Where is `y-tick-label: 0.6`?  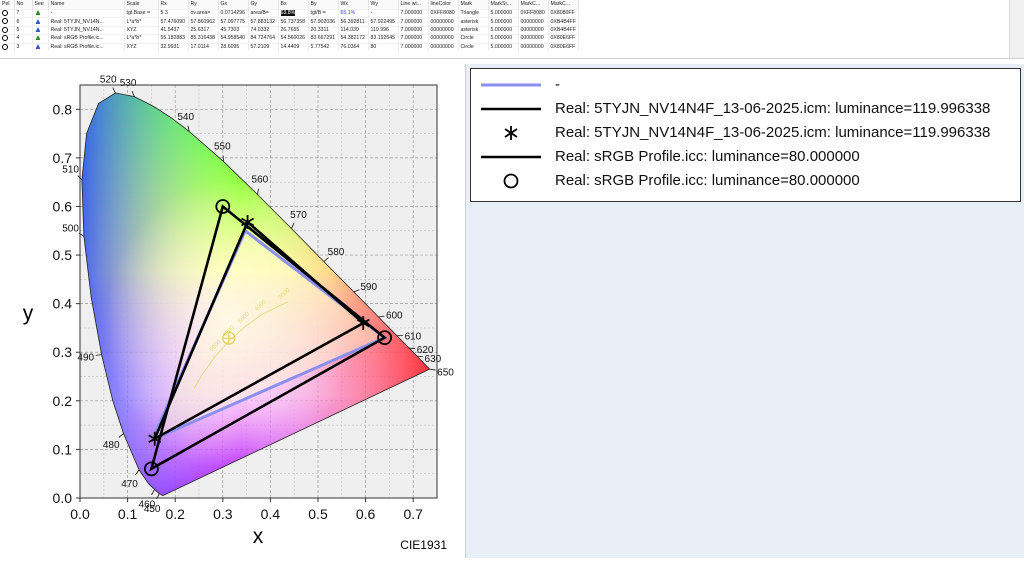
y-tick-label: 0.6 is located at coordinates (63, 206).